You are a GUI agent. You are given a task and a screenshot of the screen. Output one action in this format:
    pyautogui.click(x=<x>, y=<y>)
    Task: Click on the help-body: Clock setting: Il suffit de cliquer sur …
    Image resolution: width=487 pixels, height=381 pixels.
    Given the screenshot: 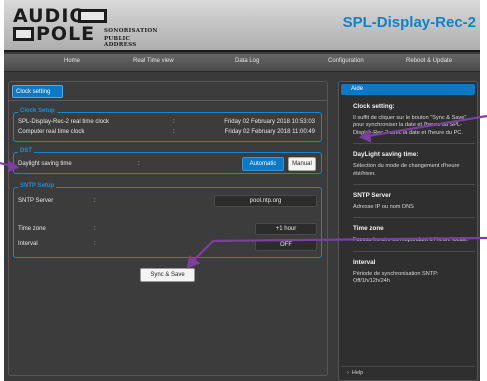 What is the action you would take?
    pyautogui.click(x=414, y=193)
    